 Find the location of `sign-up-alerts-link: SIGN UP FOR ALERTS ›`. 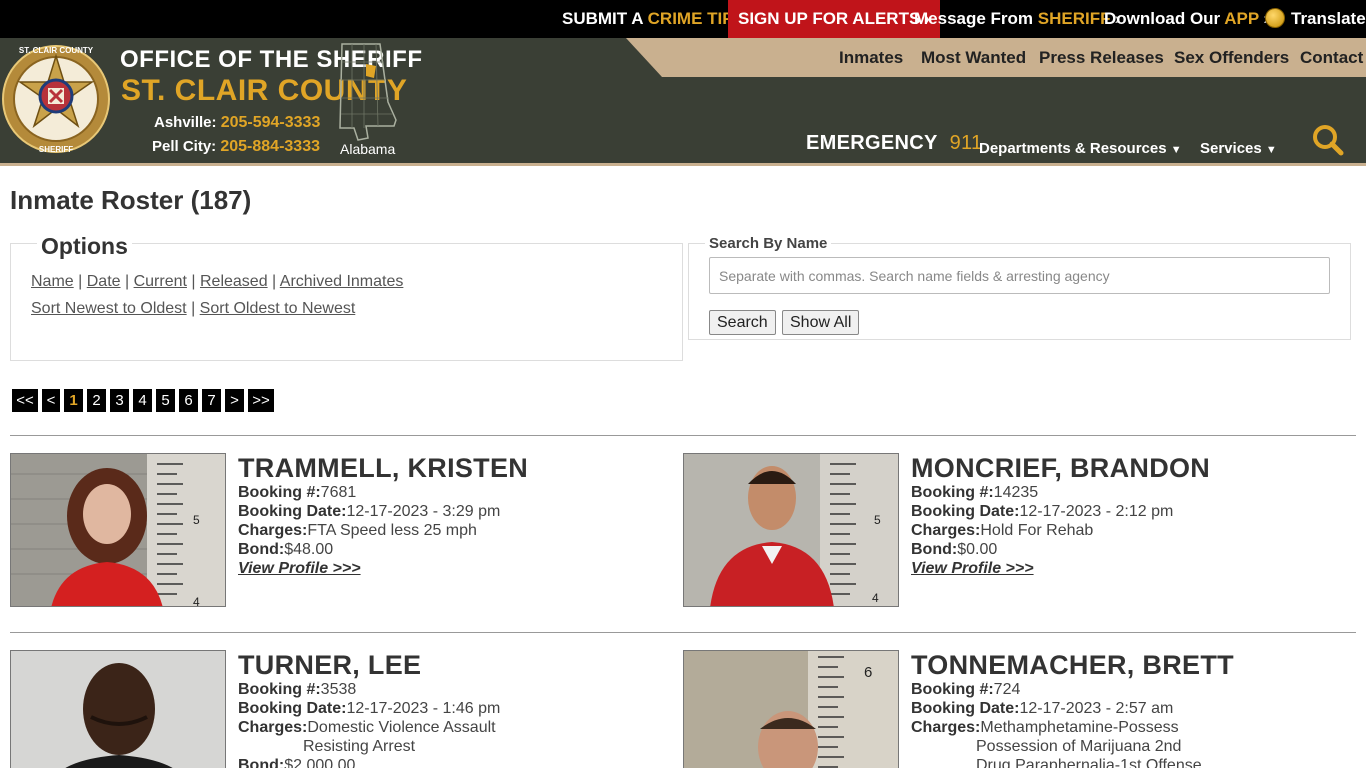

sign-up-alerts-link: SIGN UP FOR ALERTS › is located at coordinates (834, 19).